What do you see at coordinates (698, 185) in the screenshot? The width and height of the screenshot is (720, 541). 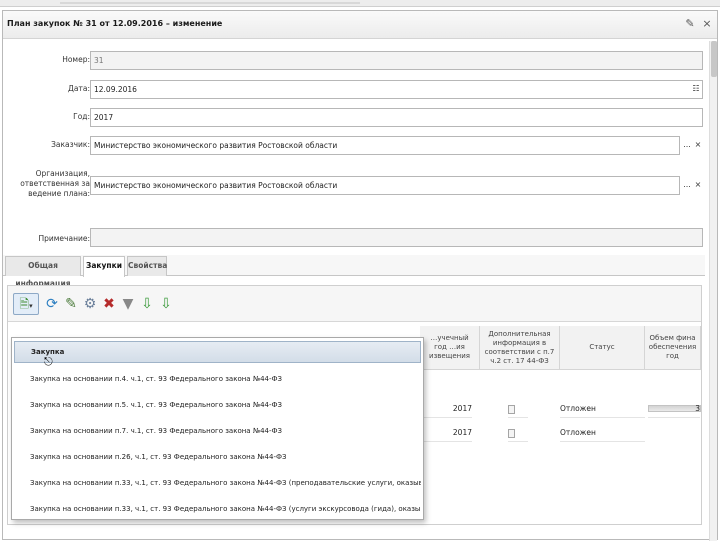 I see `org-clear-icon: ×` at bounding box center [698, 185].